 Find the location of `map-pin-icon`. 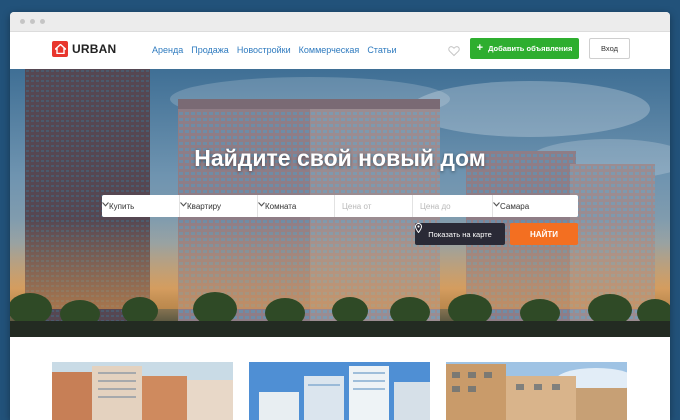

map-pin-icon is located at coordinates (418, 228).